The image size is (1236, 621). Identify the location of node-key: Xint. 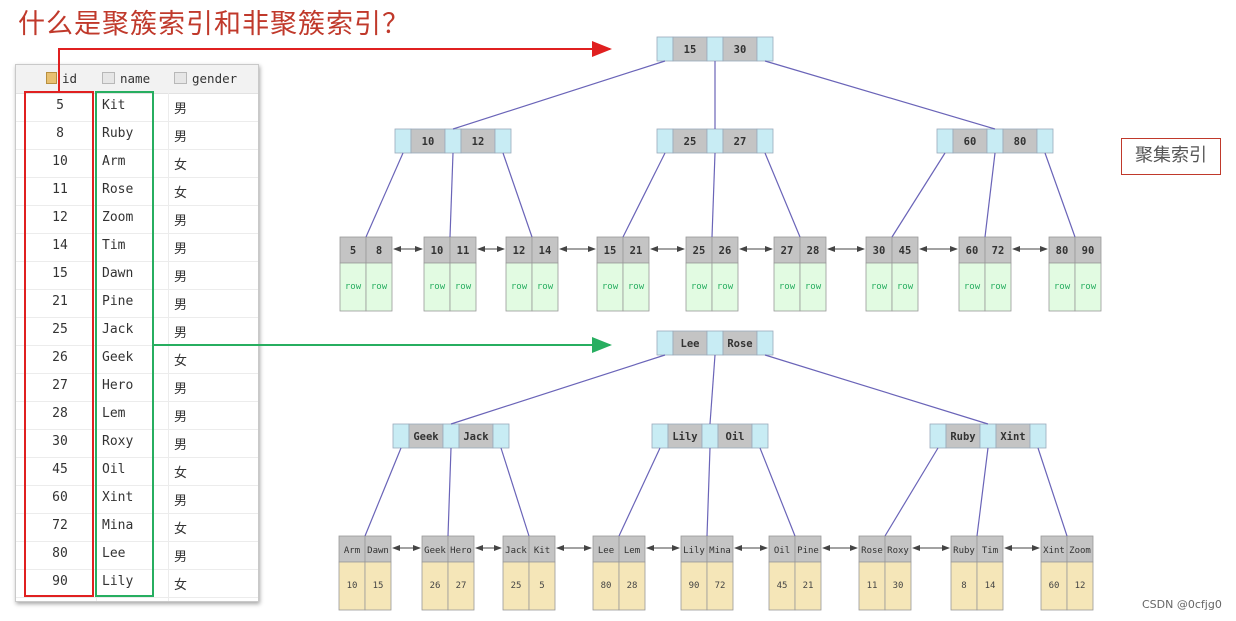
(1012, 437).